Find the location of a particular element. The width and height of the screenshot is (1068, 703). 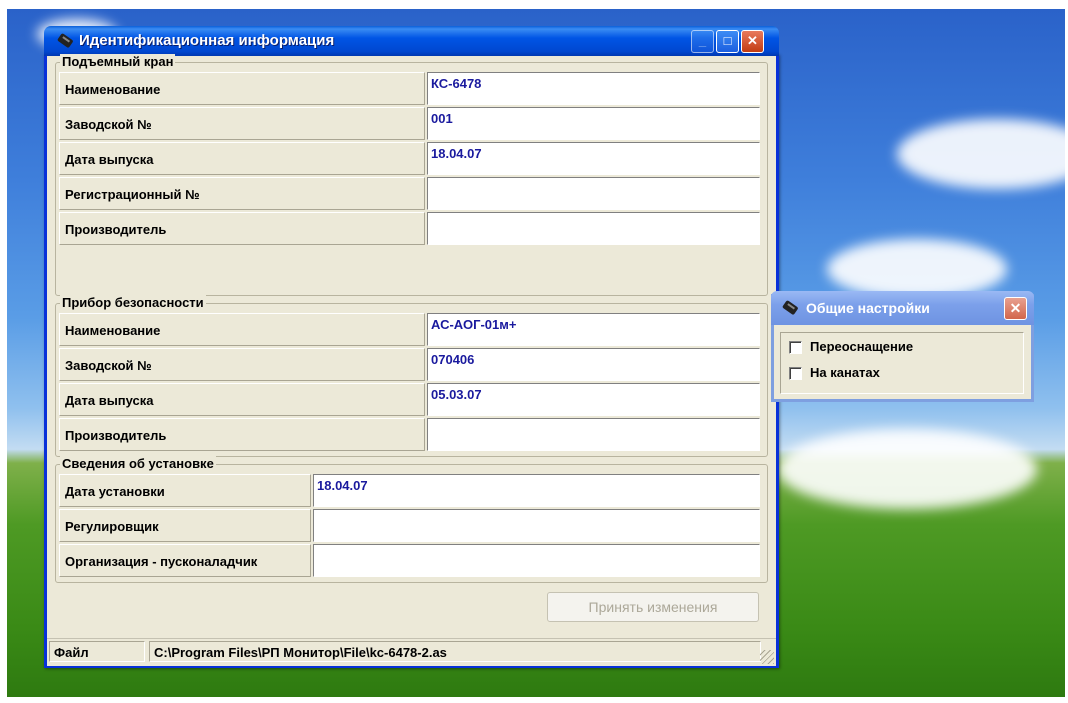

crane-serial-input: 001 is located at coordinates (593, 123).